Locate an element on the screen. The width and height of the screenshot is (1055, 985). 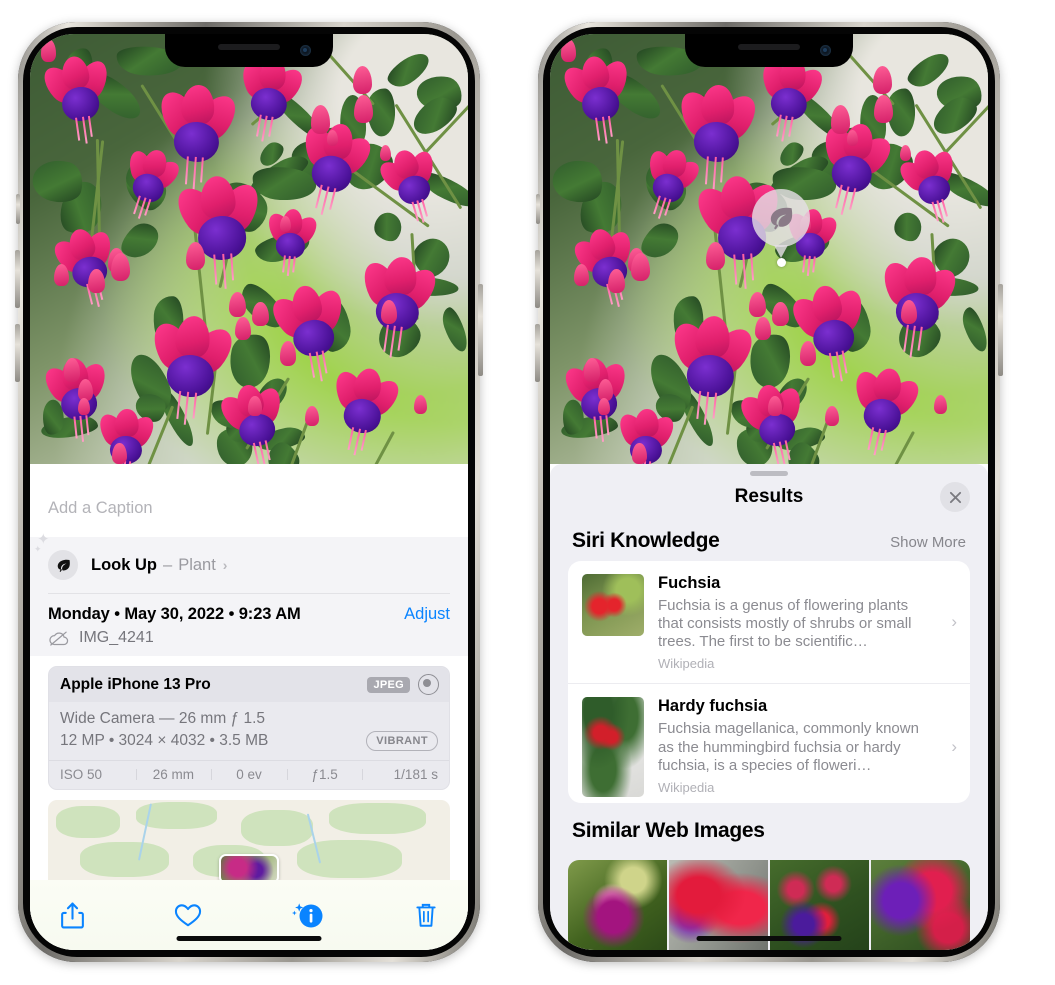
sheet-header: Results is located at coordinates (769, 497).